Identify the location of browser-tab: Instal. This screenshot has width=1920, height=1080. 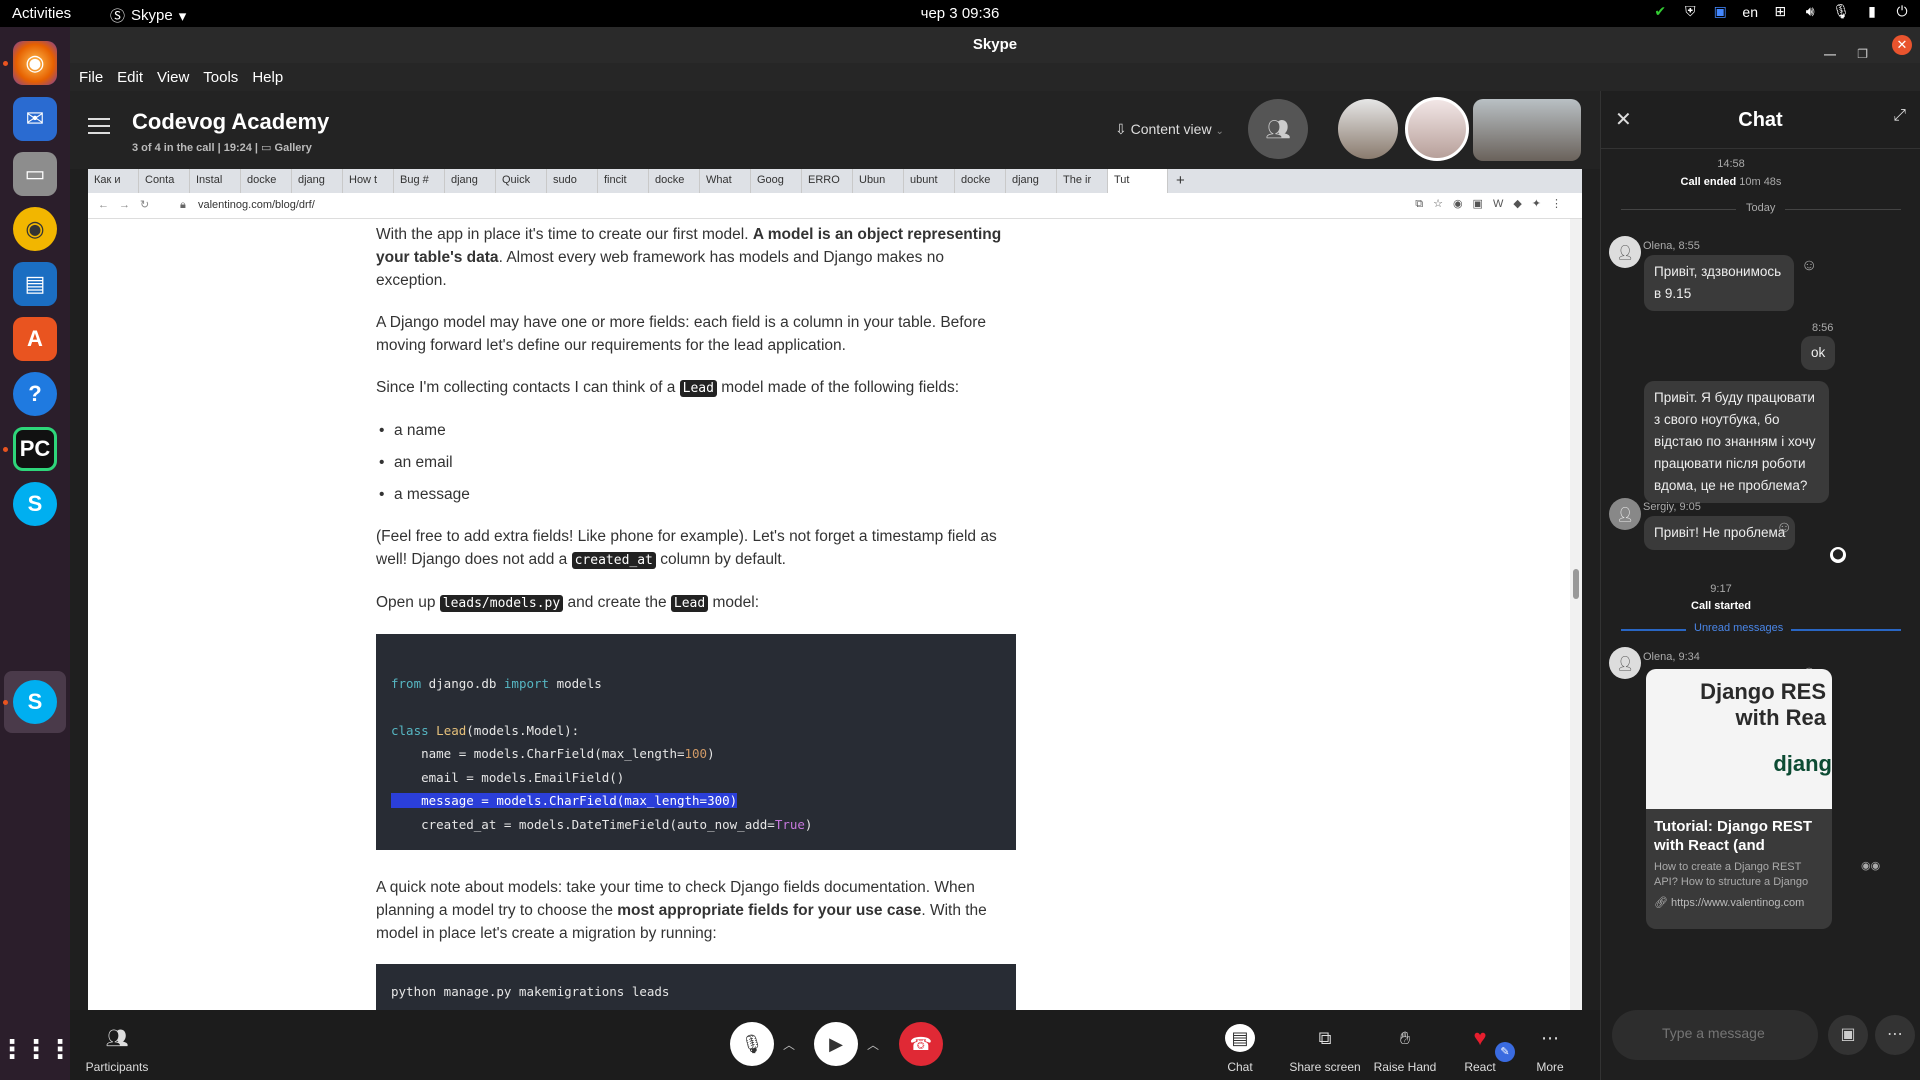
(215, 181).